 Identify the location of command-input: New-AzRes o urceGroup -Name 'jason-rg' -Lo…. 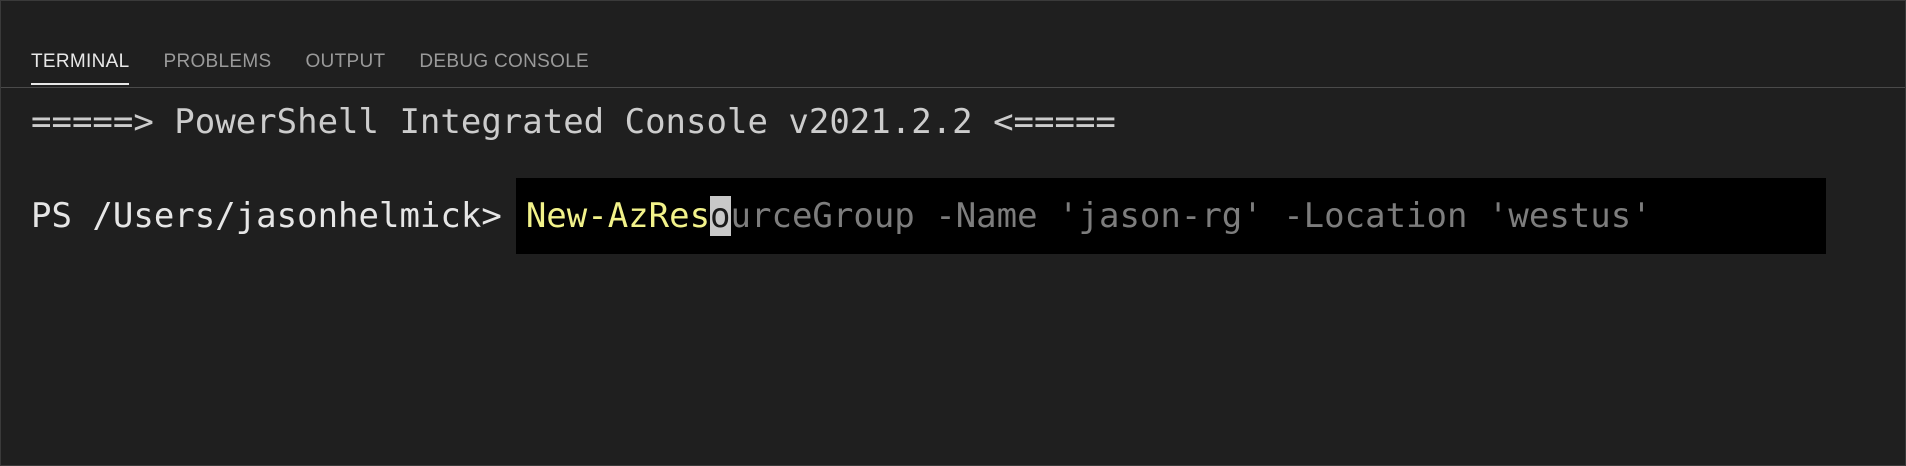
(1170, 216).